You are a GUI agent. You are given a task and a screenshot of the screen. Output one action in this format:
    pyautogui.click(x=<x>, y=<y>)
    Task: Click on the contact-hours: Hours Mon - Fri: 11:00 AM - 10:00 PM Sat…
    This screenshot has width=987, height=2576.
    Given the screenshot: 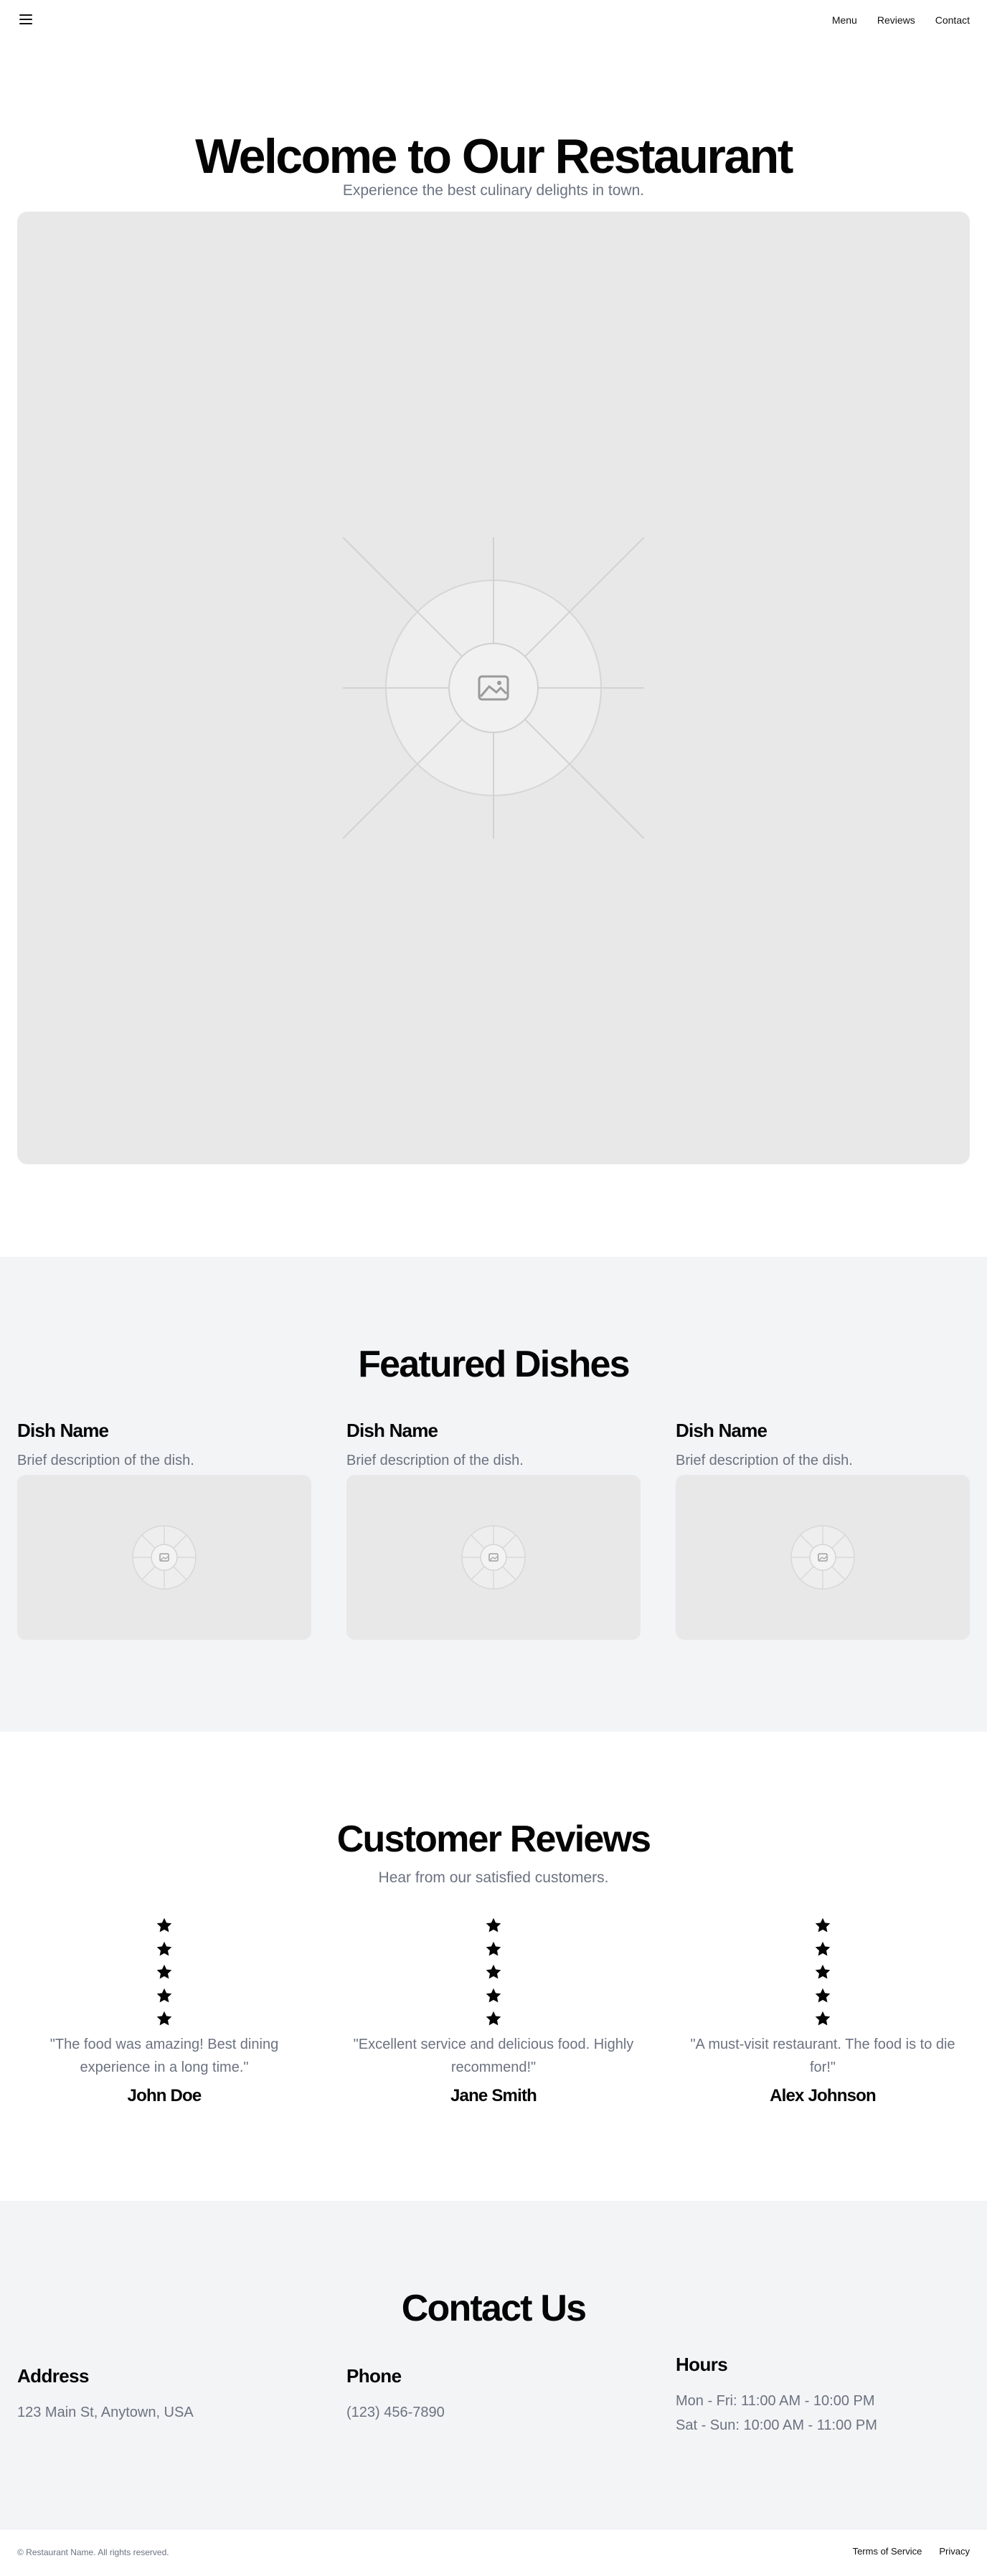 What is the action you would take?
    pyautogui.click(x=823, y=2395)
    